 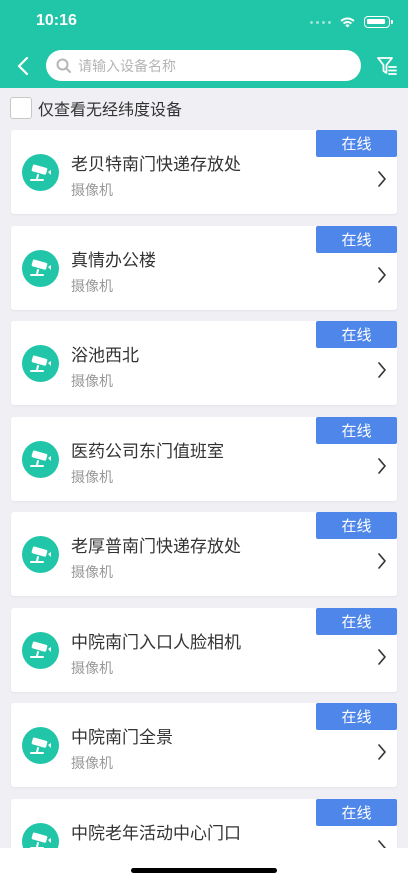 I want to click on search-input, so click(x=208, y=65).